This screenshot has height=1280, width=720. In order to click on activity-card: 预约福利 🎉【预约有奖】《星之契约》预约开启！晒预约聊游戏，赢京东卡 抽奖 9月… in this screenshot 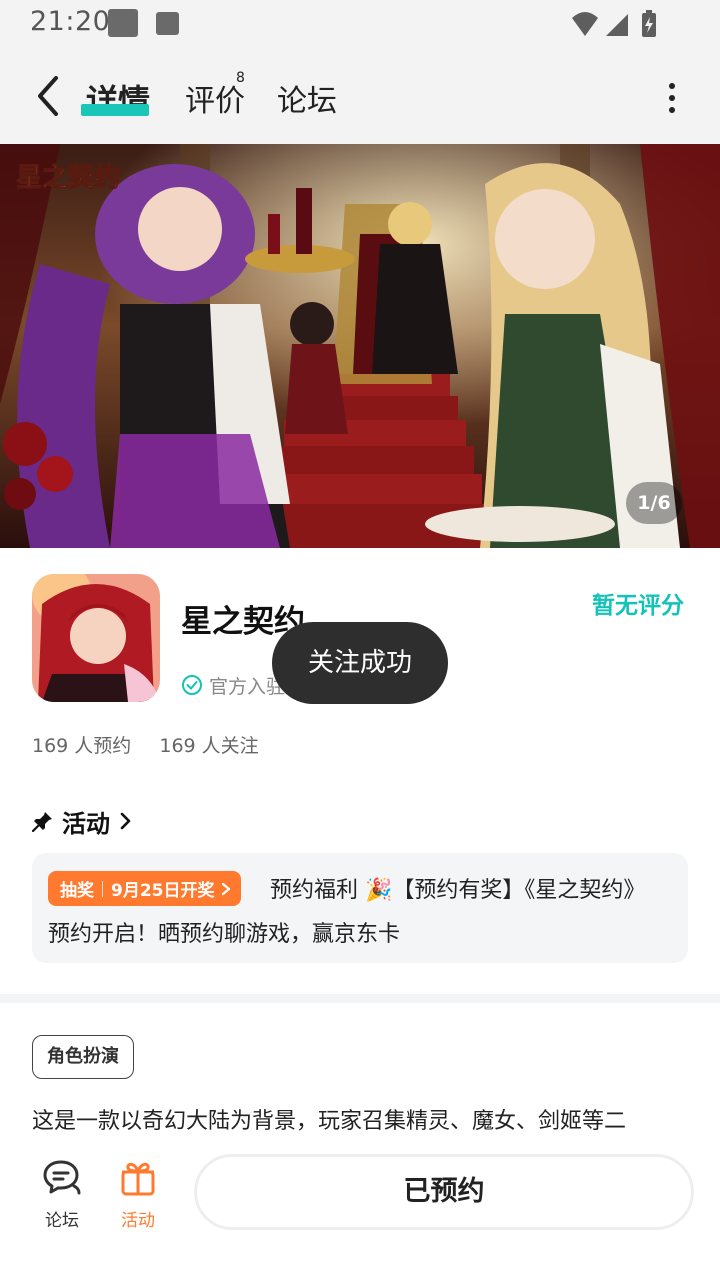, I will do `click(360, 908)`.